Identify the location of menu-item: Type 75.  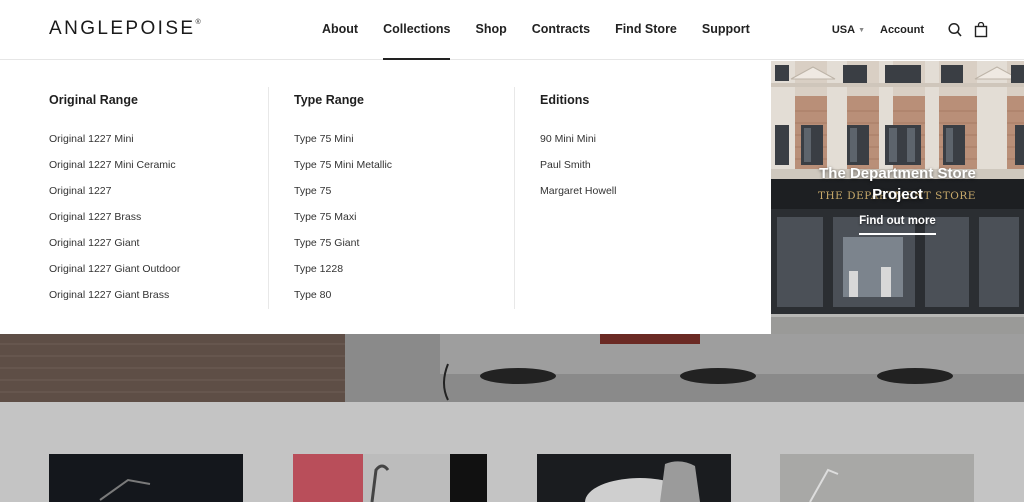
(343, 197).